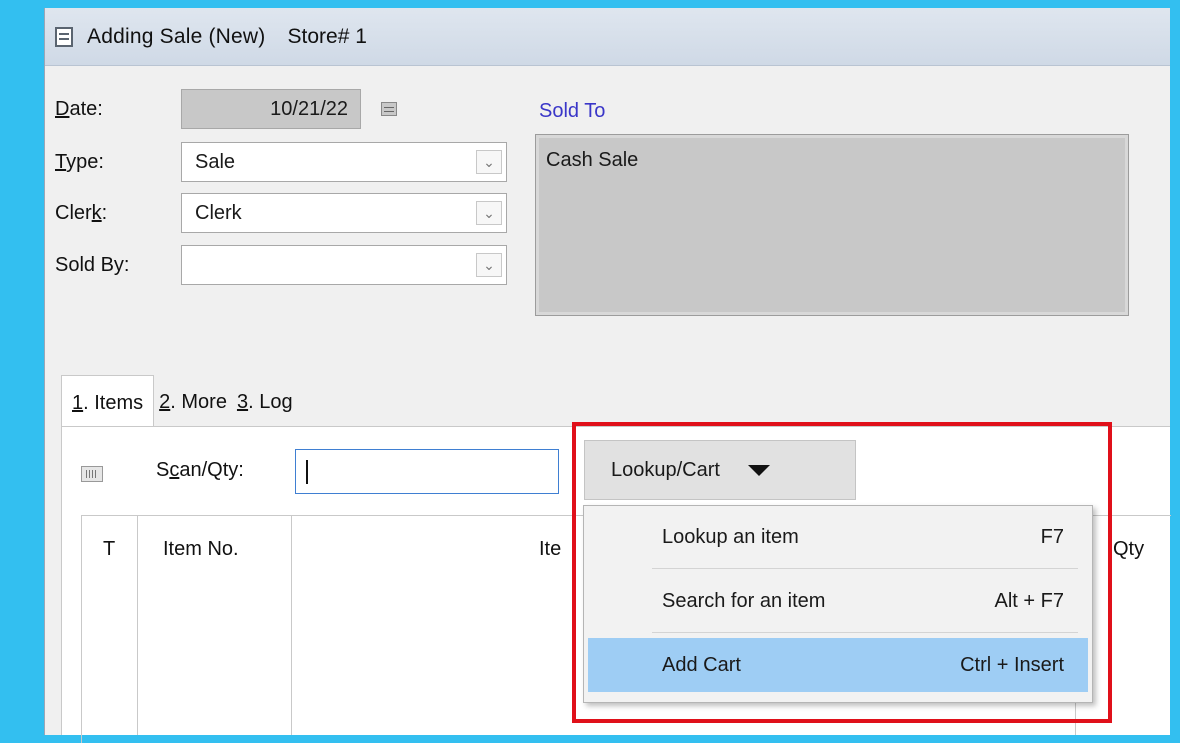  What do you see at coordinates (427, 471) in the screenshot?
I see `scan-qty-input` at bounding box center [427, 471].